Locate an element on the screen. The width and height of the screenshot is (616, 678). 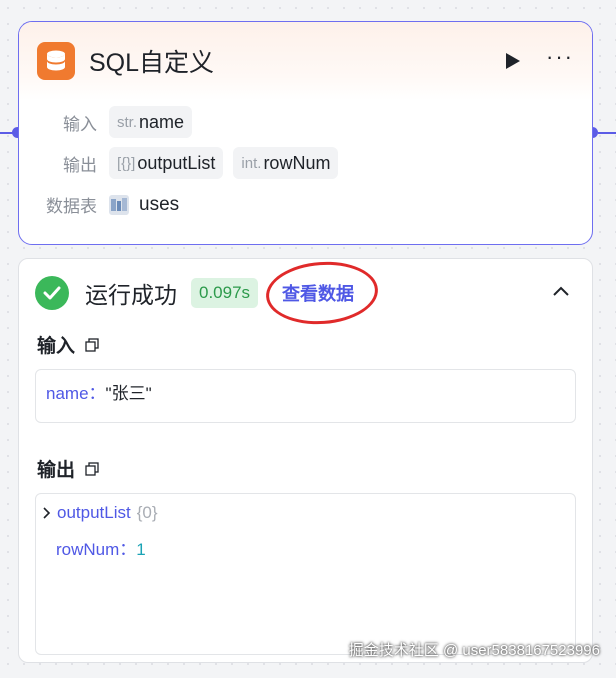
output-section-title: 输出 is located at coordinates (68, 468).